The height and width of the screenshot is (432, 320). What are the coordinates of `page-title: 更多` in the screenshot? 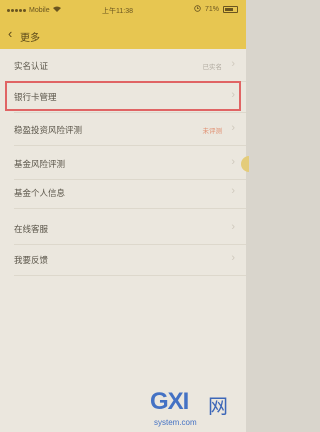 It's located at (30, 38).